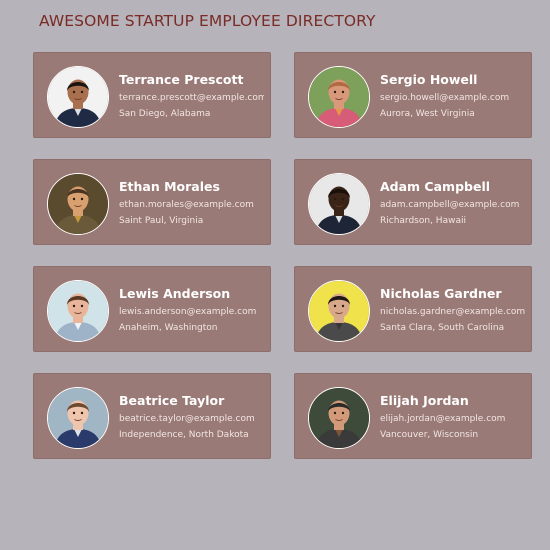  I want to click on employee-email: terrance.prescott@example.com, so click(191, 98).